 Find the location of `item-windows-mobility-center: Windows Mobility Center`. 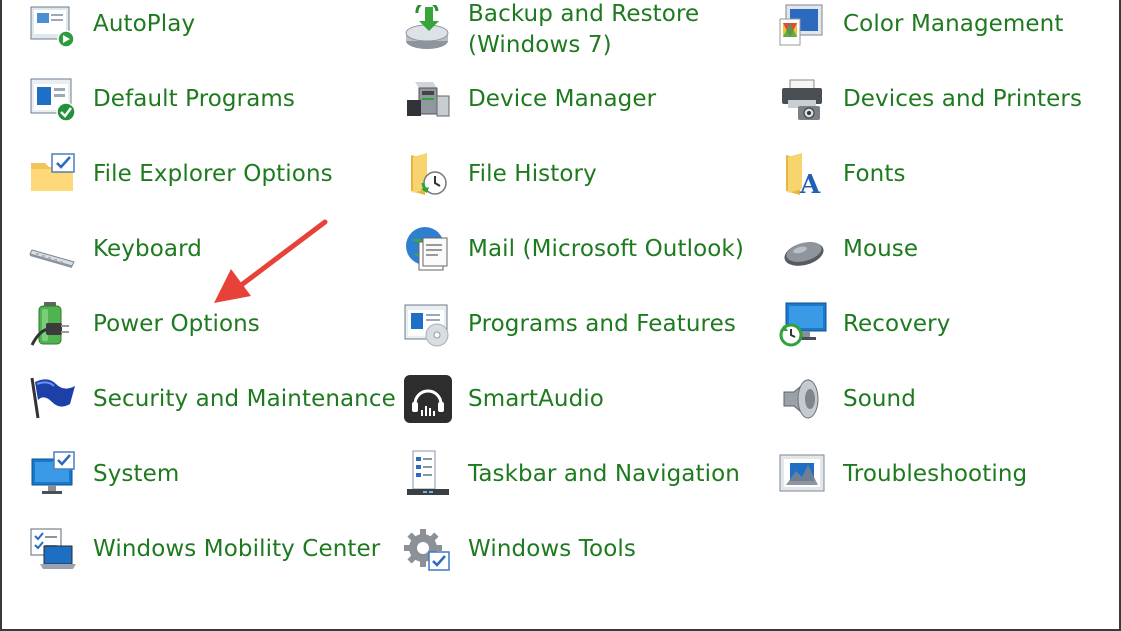

item-windows-mobility-center: Windows Mobility Center is located at coordinates (204, 549).